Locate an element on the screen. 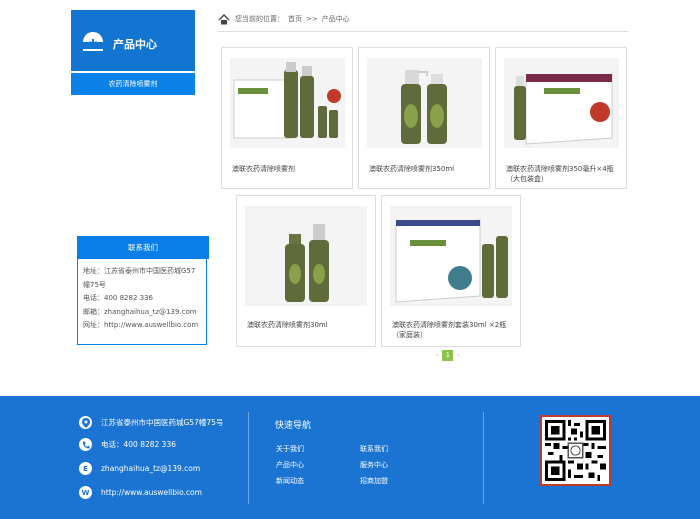  category-item-spray: 农药清除喷雾剂 is located at coordinates (133, 84).